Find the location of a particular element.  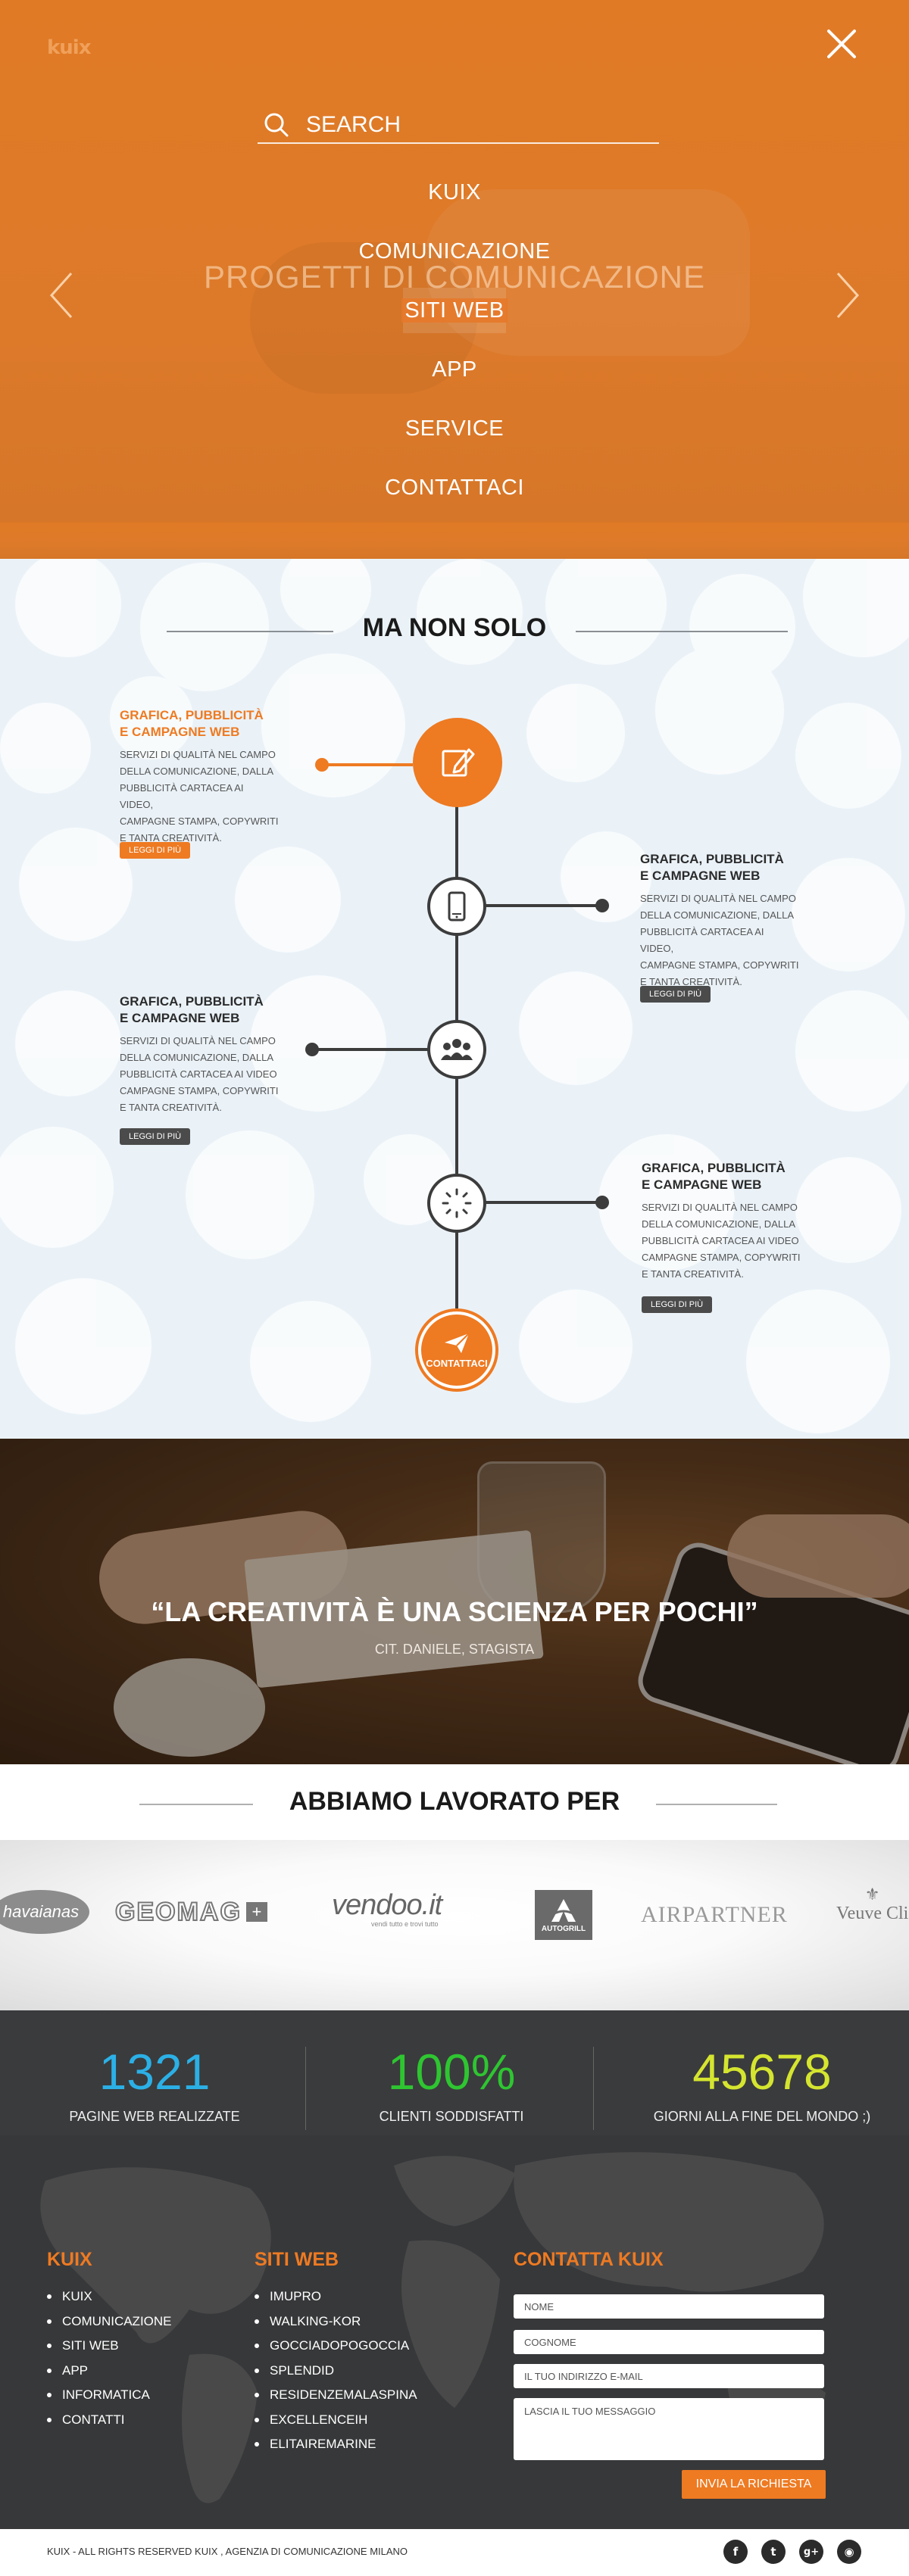

contattaci-button-inner: CONTATTACI is located at coordinates (456, 1350).